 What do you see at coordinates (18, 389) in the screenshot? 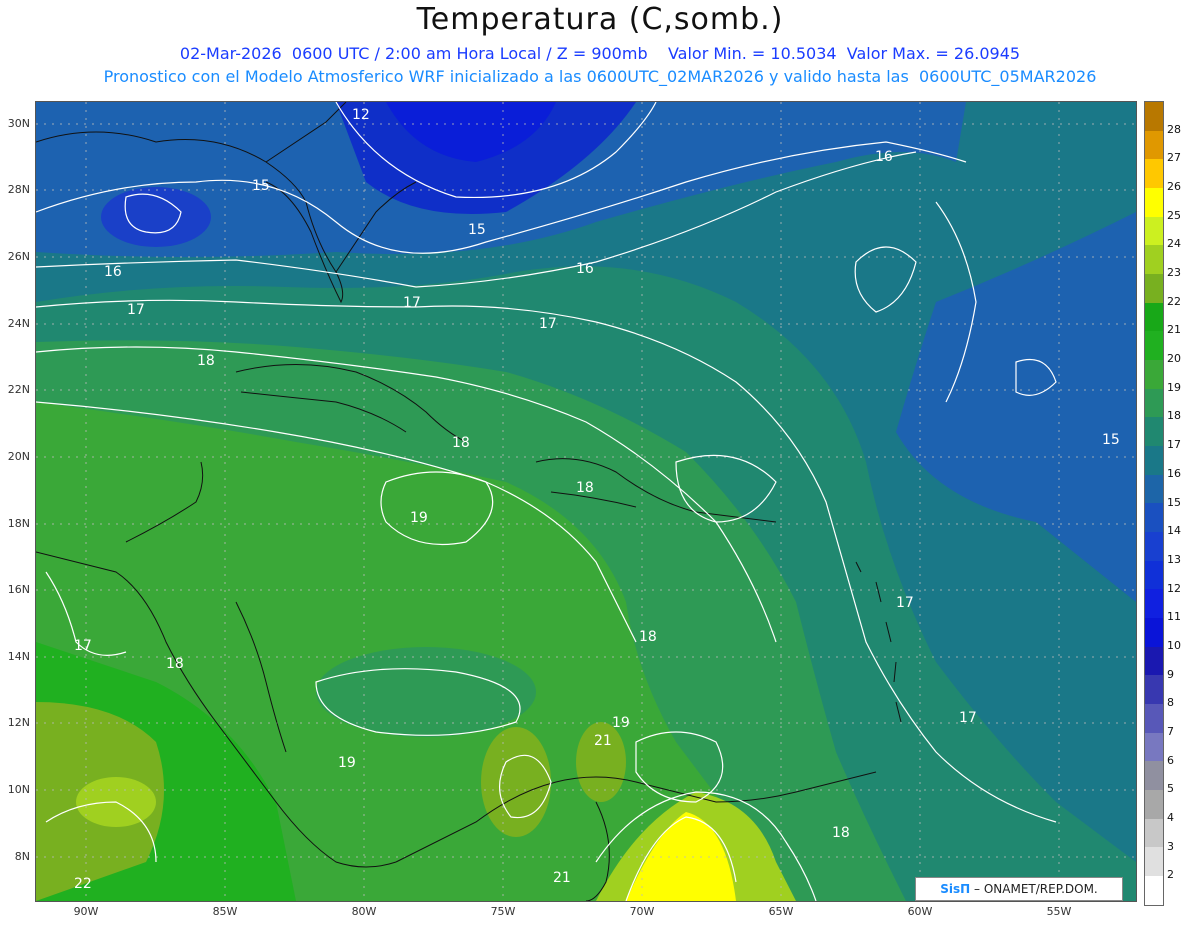
I see `lat-label: 22N` at bounding box center [18, 389].